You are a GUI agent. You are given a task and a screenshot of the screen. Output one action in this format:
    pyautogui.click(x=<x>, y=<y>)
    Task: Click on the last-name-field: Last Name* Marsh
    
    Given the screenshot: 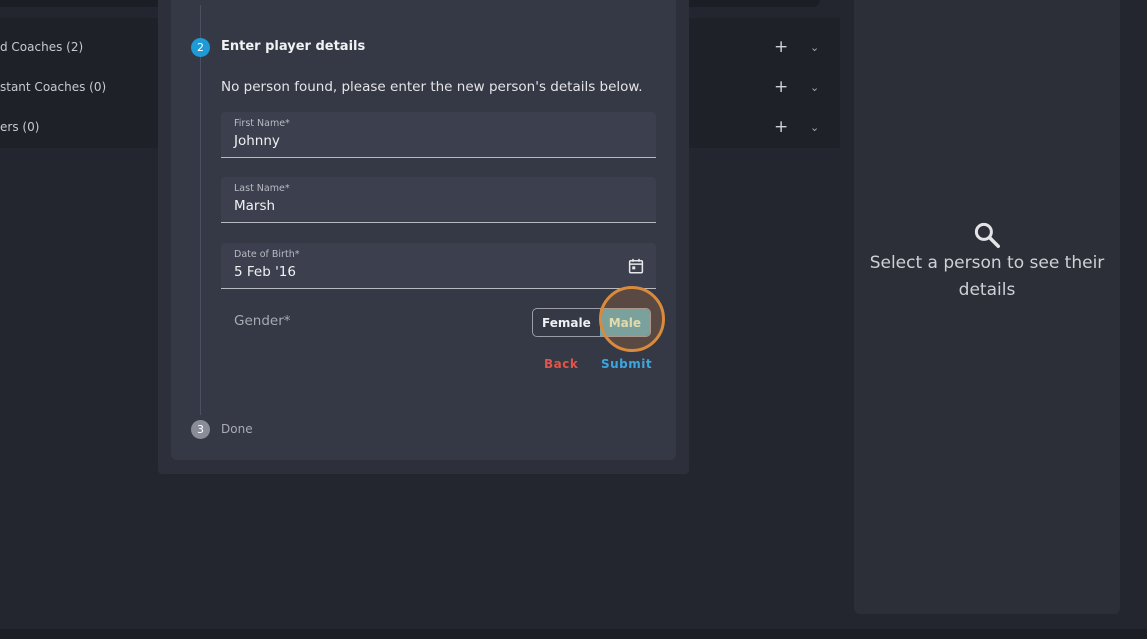 What is the action you would take?
    pyautogui.click(x=438, y=200)
    